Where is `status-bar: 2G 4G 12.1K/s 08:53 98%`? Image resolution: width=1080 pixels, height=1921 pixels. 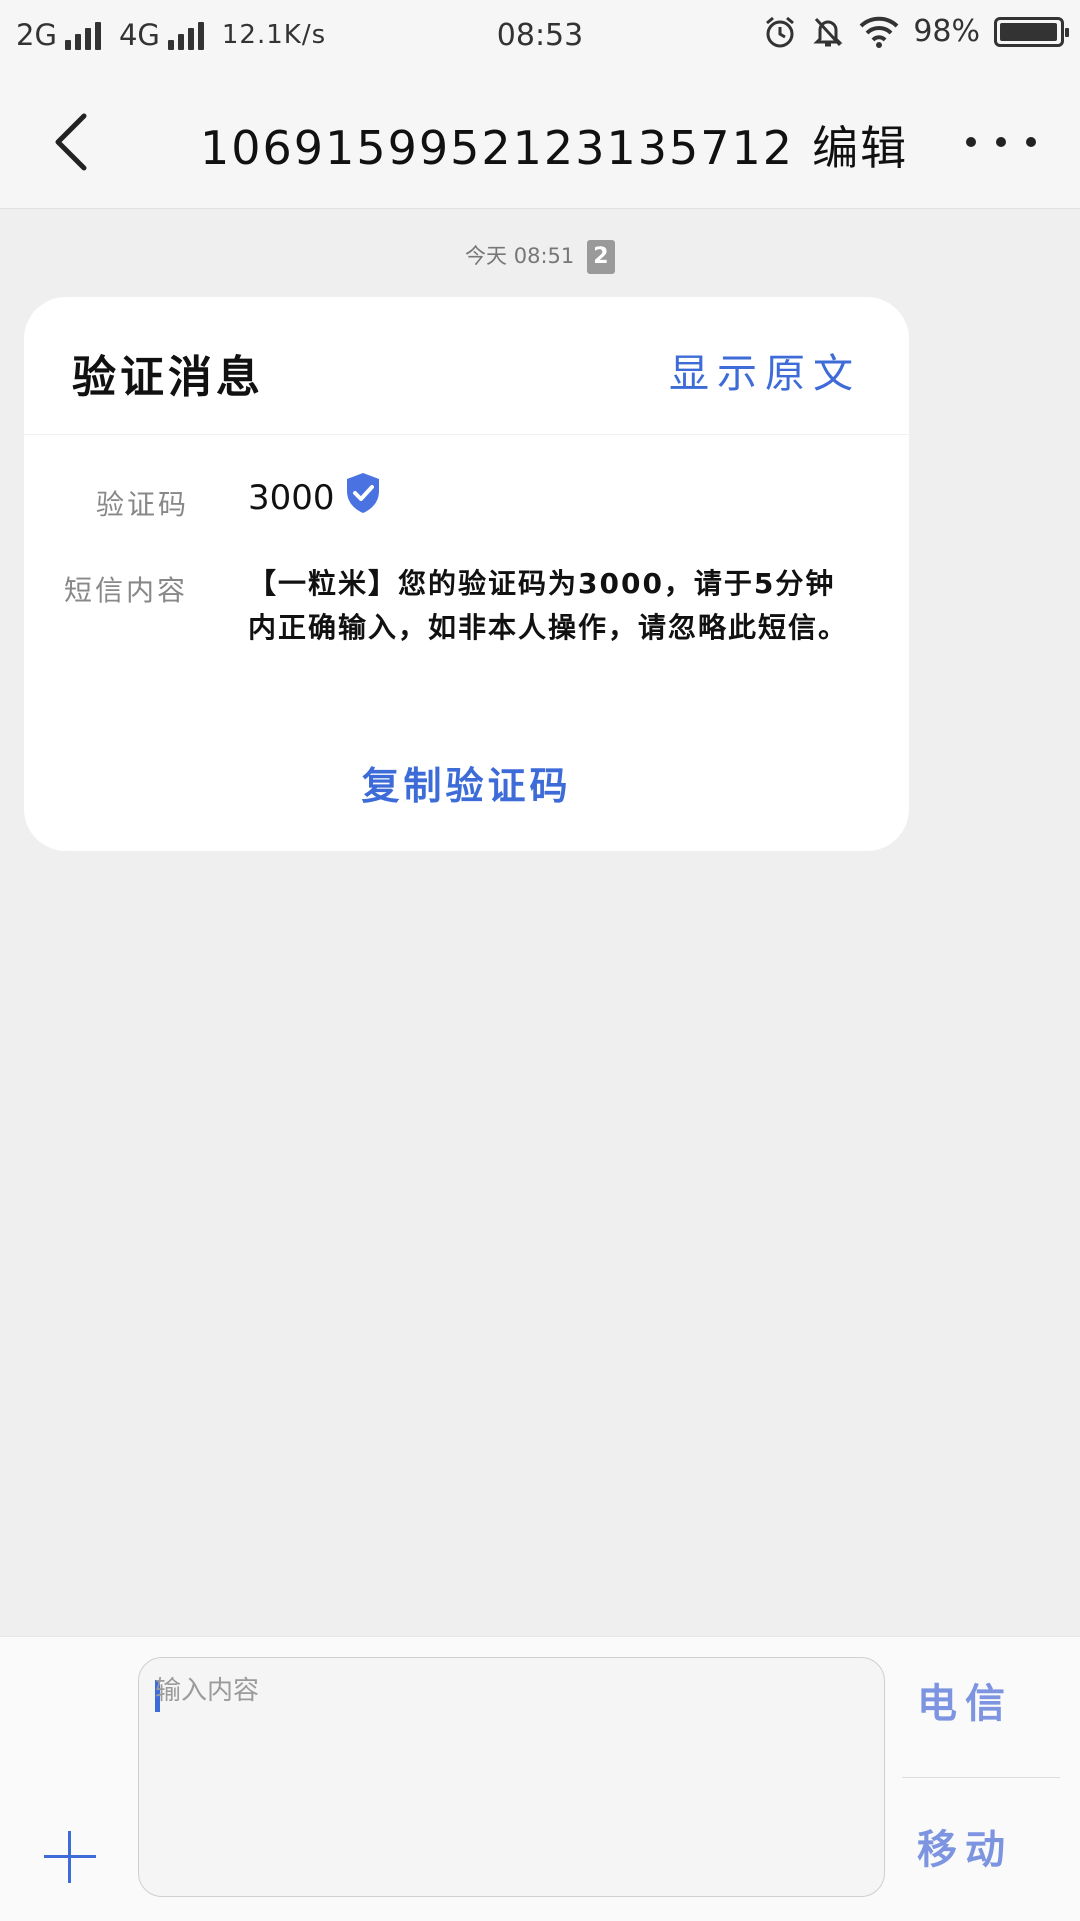 status-bar: 2G 4G 12.1K/s 08:53 98% is located at coordinates (540, 37).